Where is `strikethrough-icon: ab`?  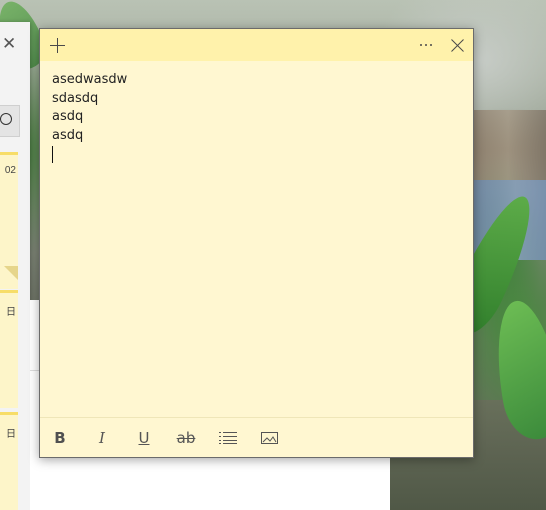
strikethrough-icon: ab is located at coordinates (186, 438).